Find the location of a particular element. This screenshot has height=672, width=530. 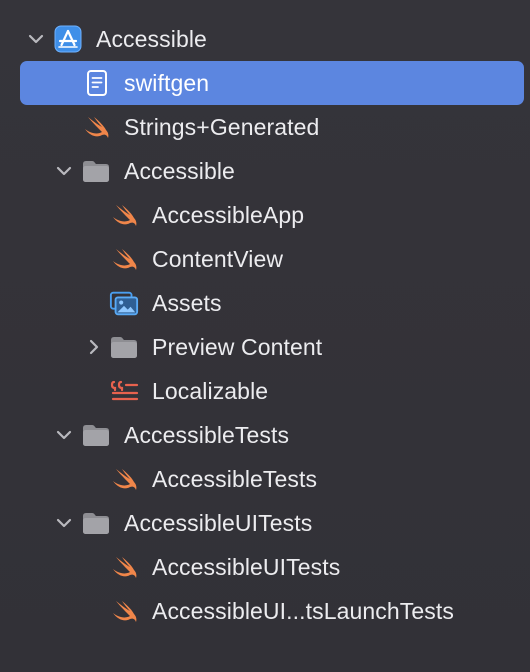

navigator-row-contentview: ContentView is located at coordinates (265, 259).